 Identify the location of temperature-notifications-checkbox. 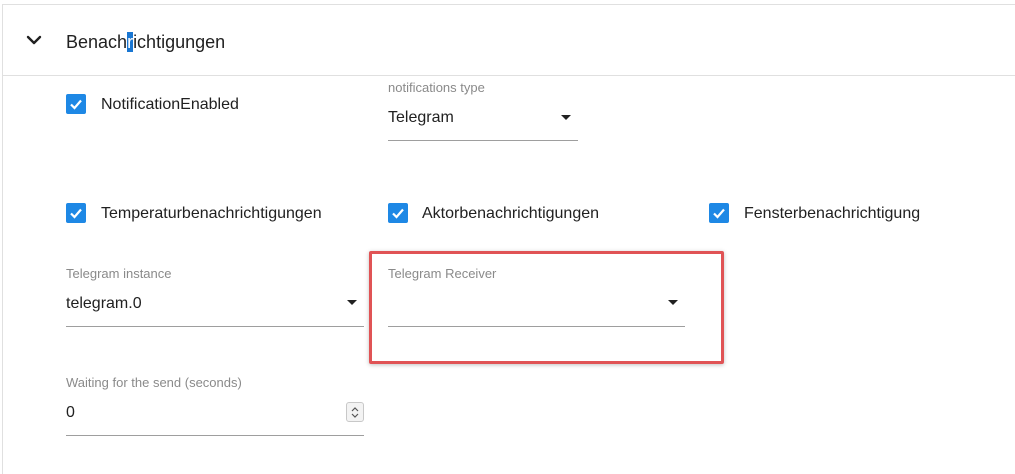
(76, 213).